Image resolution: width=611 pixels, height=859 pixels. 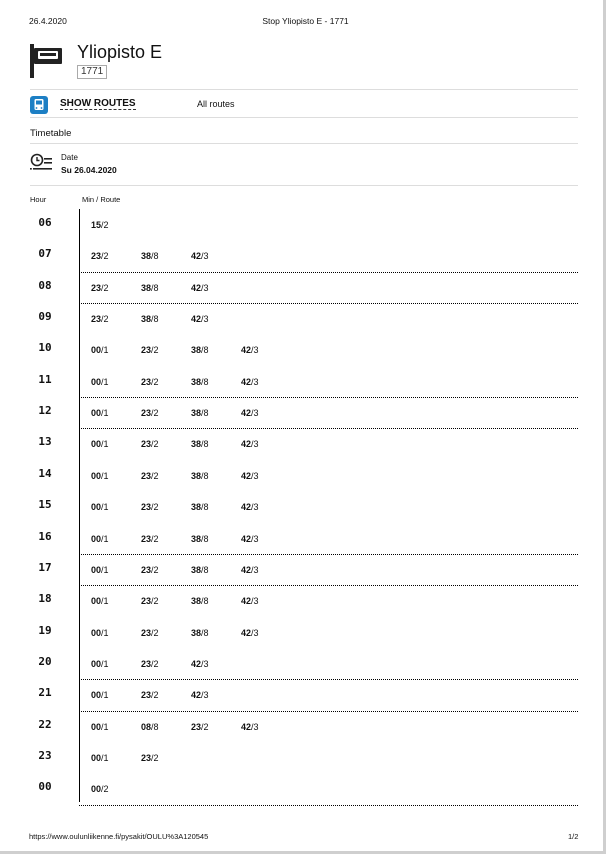 What do you see at coordinates (79, 505) in the screenshot?
I see `hour-divider-line` at bounding box center [79, 505].